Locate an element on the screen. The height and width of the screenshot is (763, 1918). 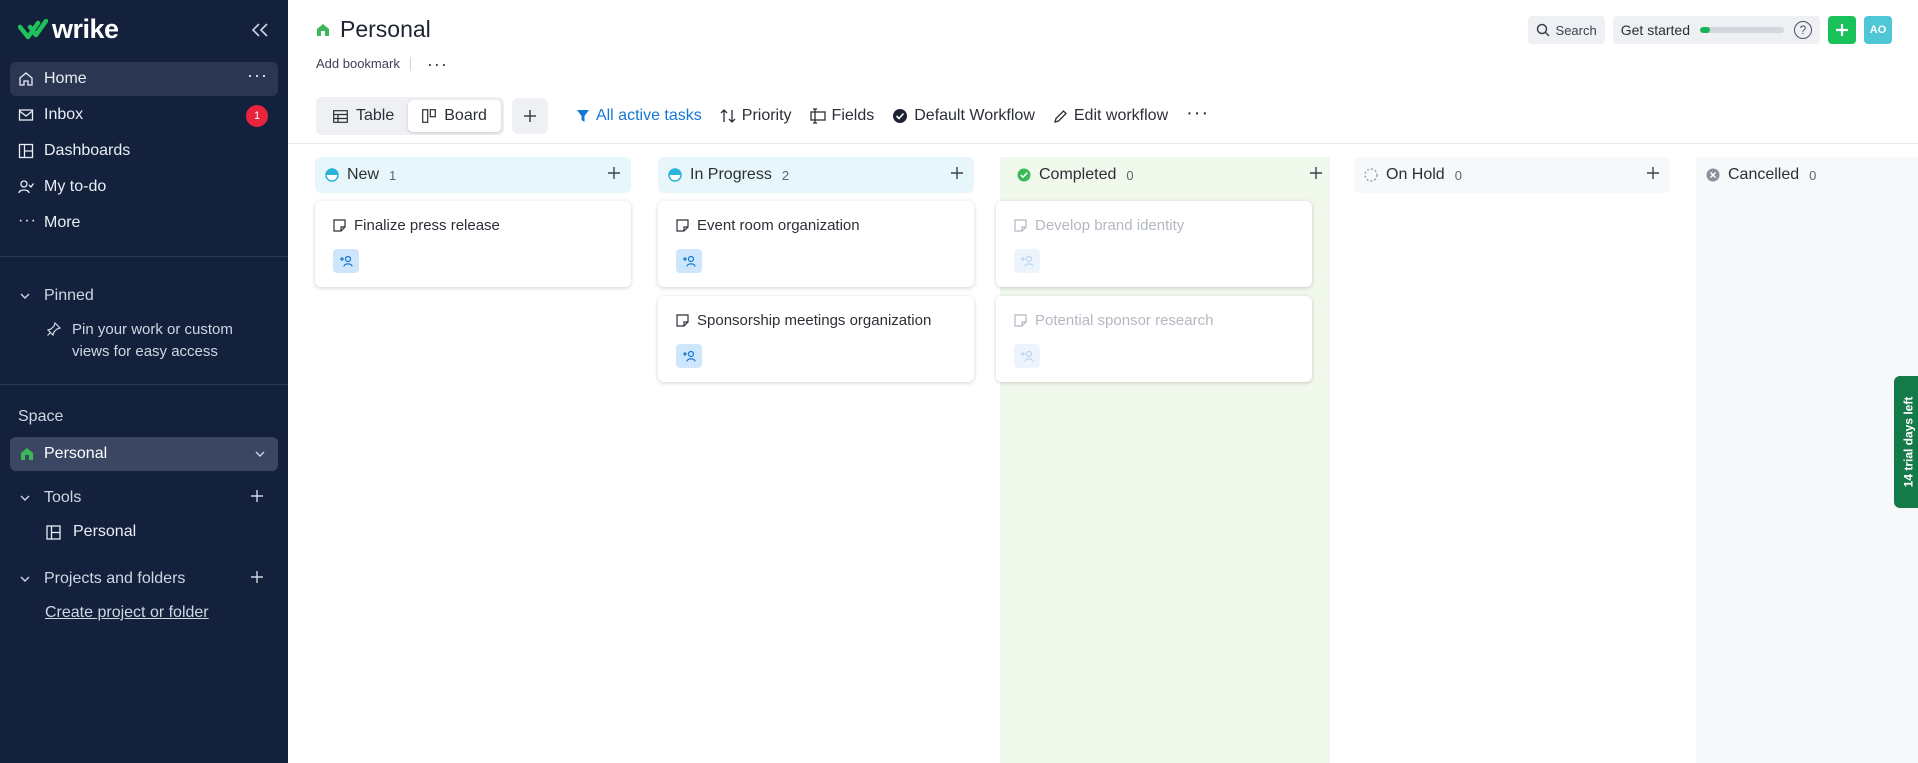
user-avatar: AO is located at coordinates (1878, 30).